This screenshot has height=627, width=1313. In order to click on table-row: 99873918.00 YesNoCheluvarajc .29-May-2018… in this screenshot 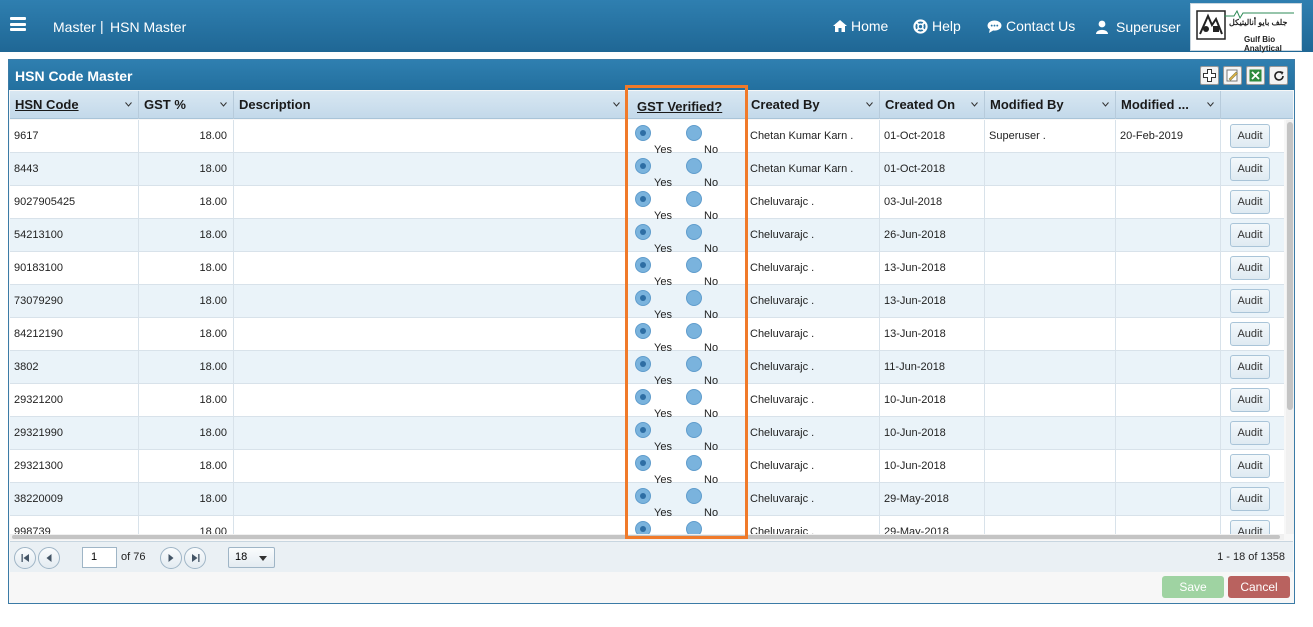, I will do `click(647, 525)`.